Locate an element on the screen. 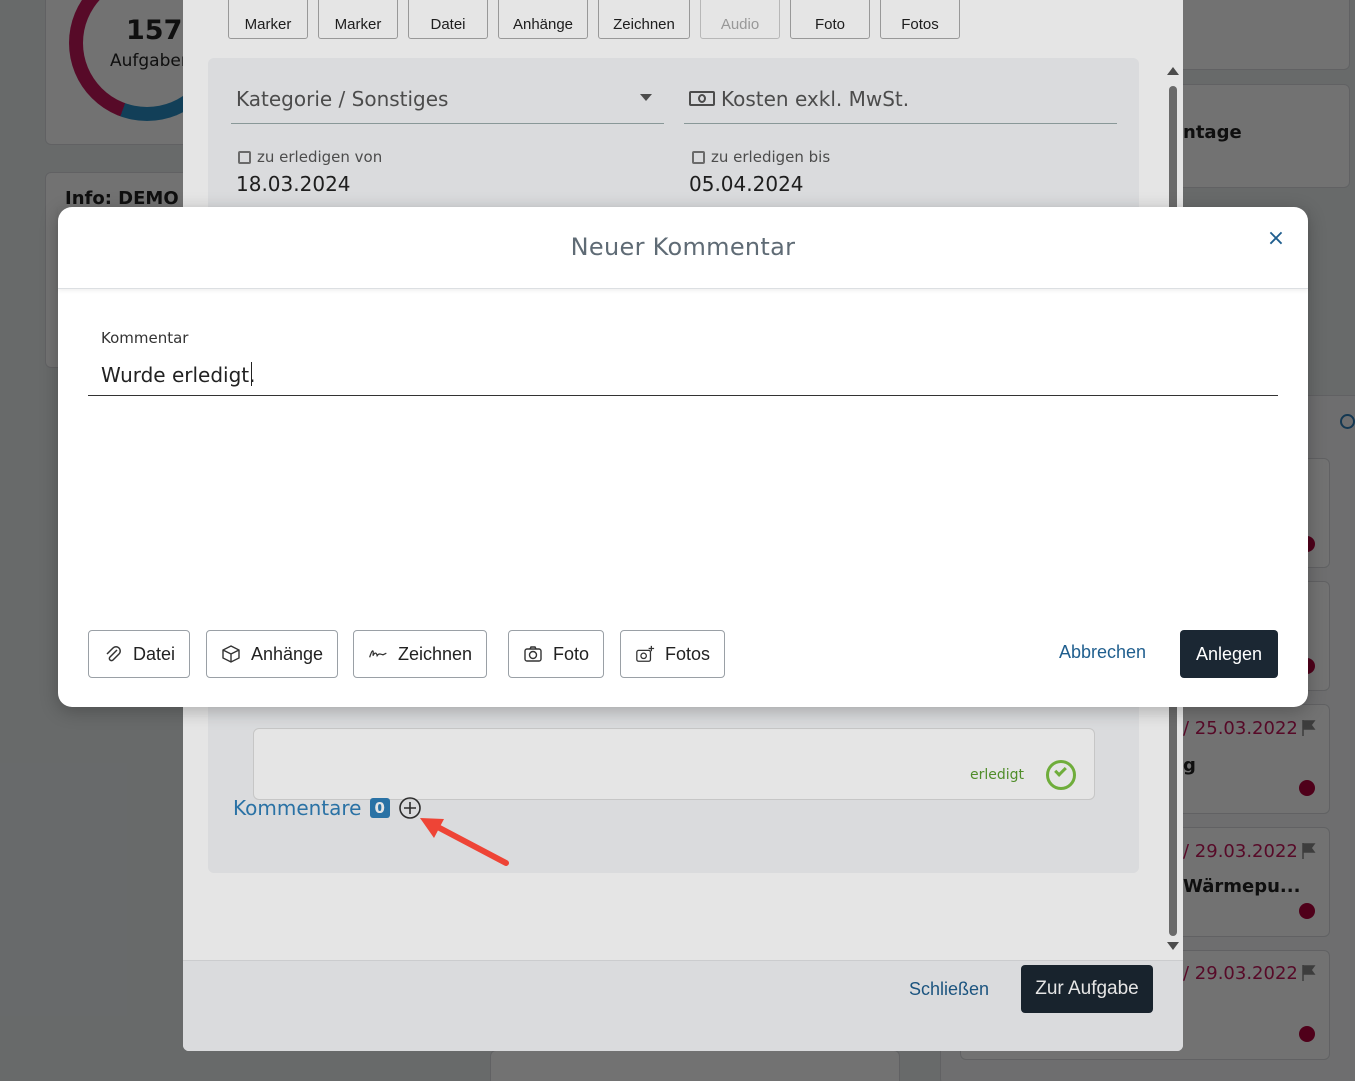 The height and width of the screenshot is (1081, 1355). photo-button: Foto is located at coordinates (556, 654).